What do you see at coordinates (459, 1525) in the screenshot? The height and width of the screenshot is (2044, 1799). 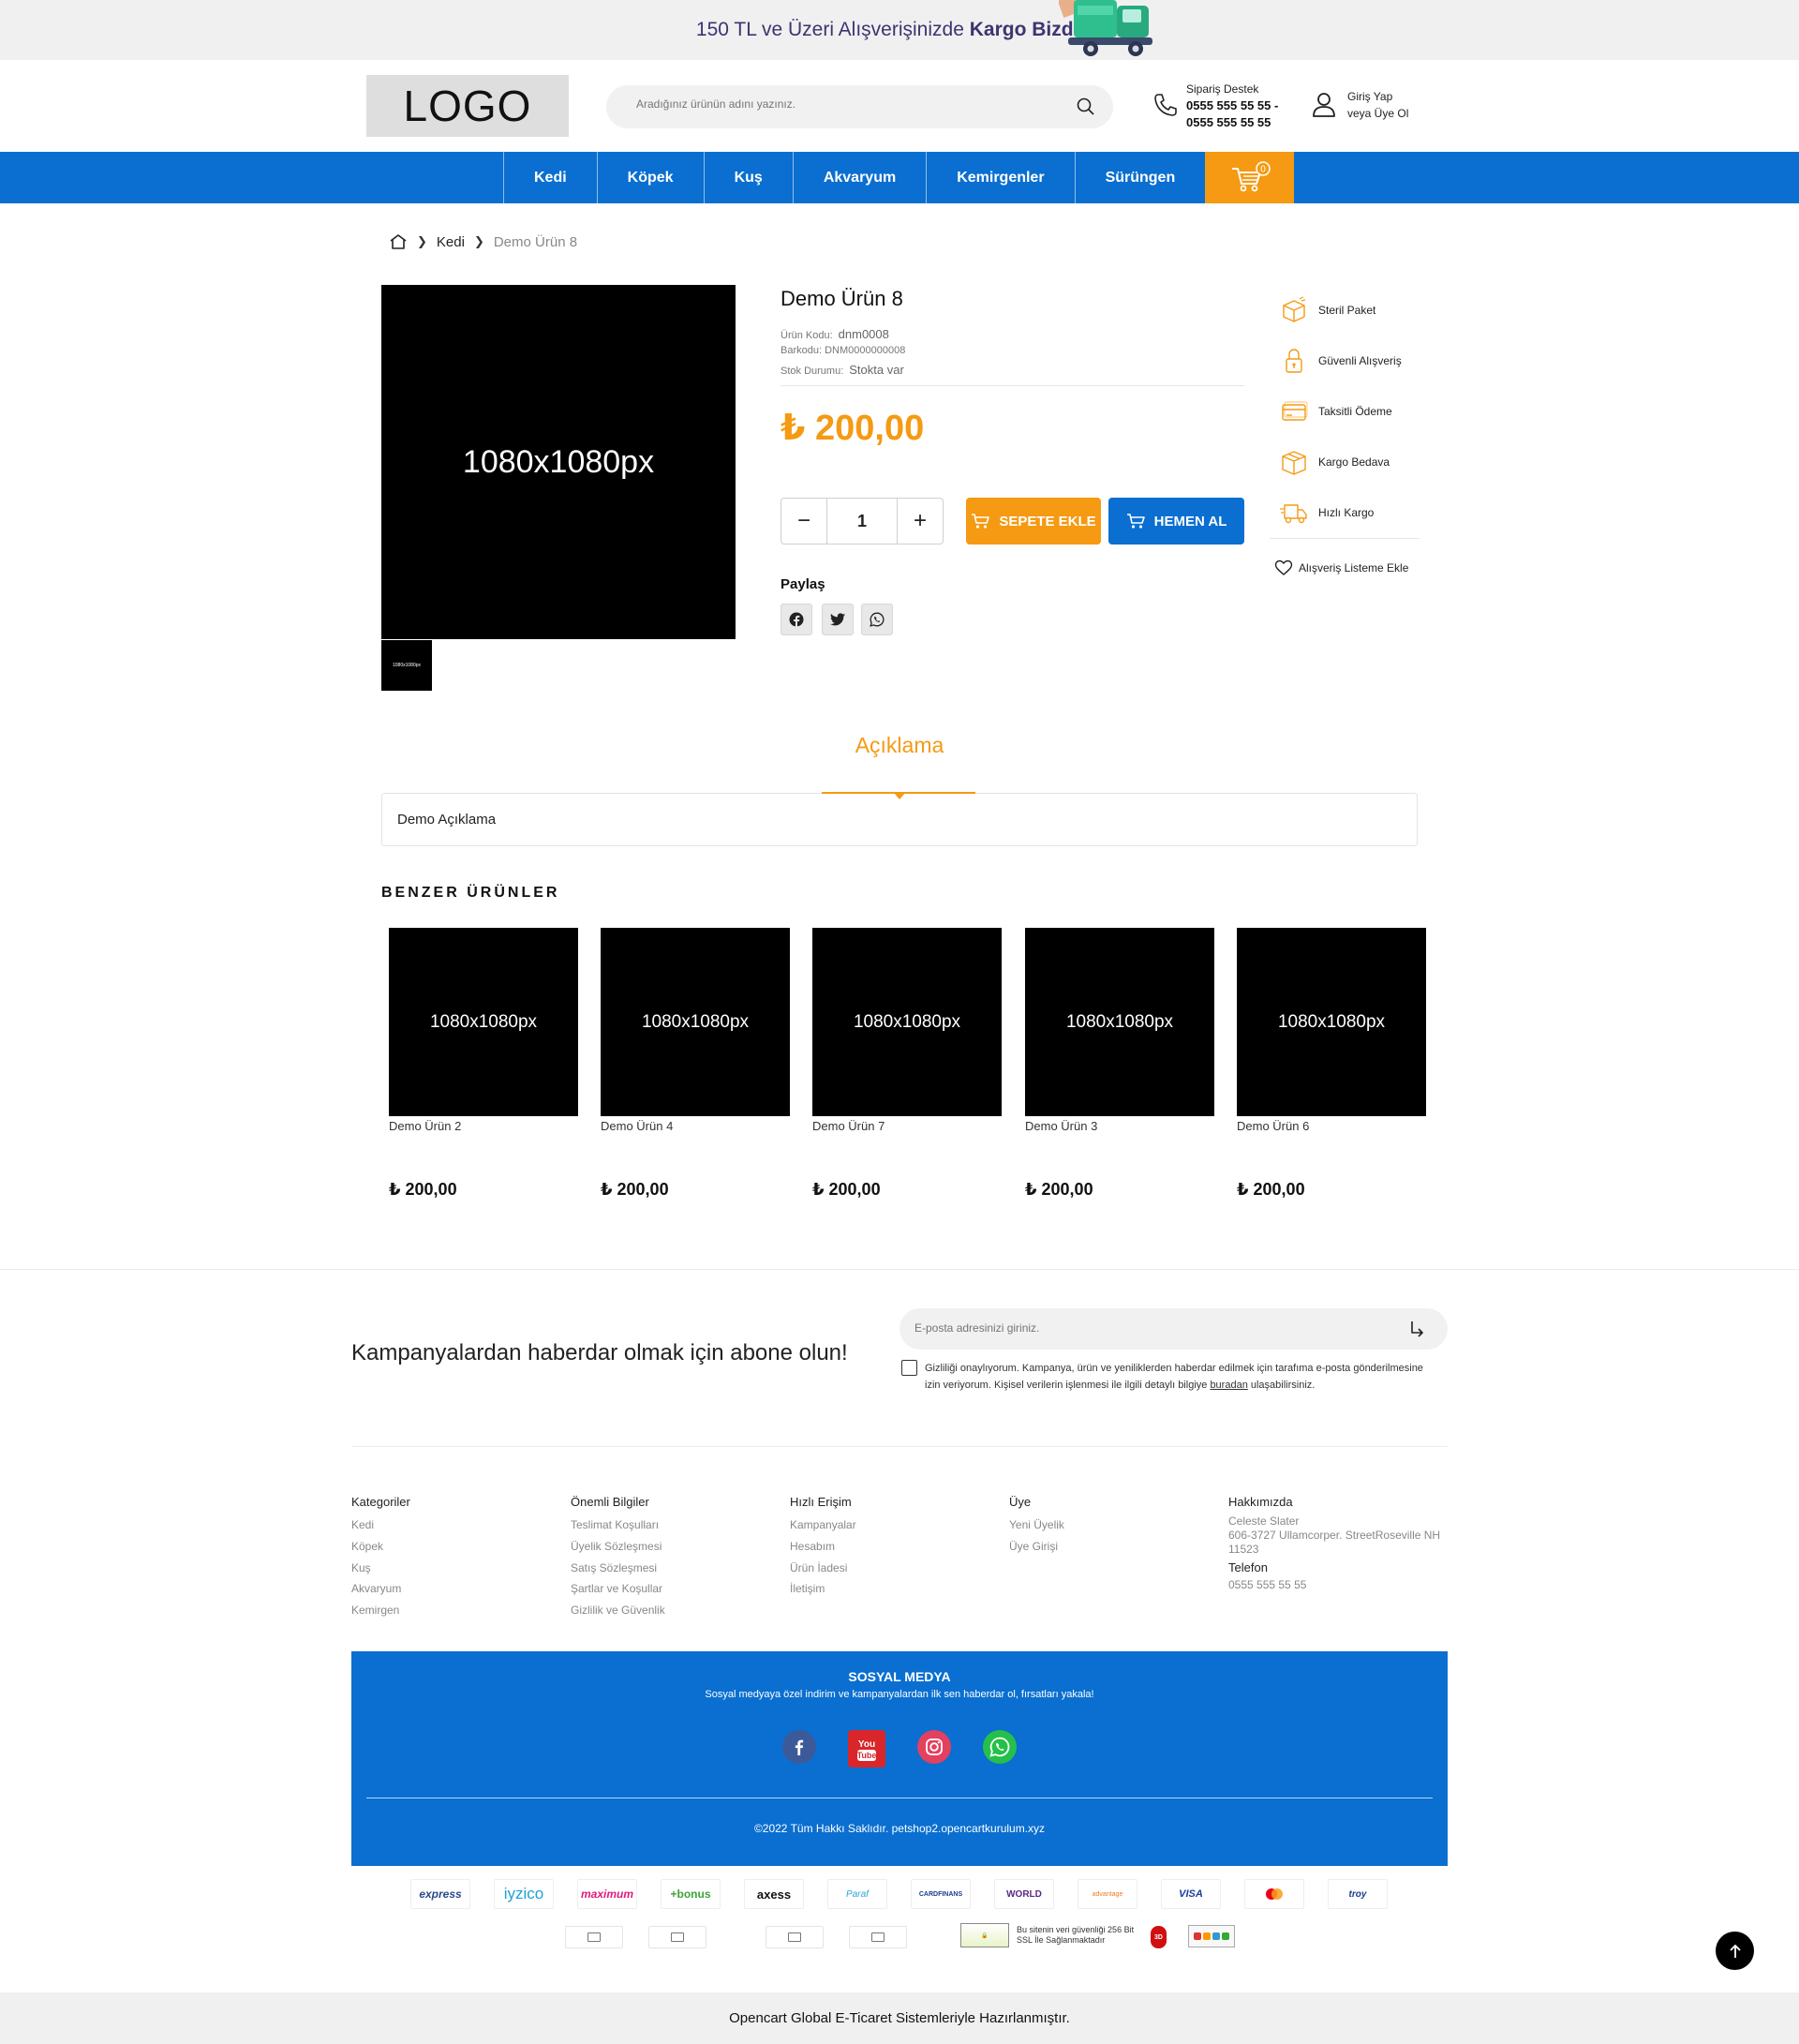 I see `footer-link: Kedi` at bounding box center [459, 1525].